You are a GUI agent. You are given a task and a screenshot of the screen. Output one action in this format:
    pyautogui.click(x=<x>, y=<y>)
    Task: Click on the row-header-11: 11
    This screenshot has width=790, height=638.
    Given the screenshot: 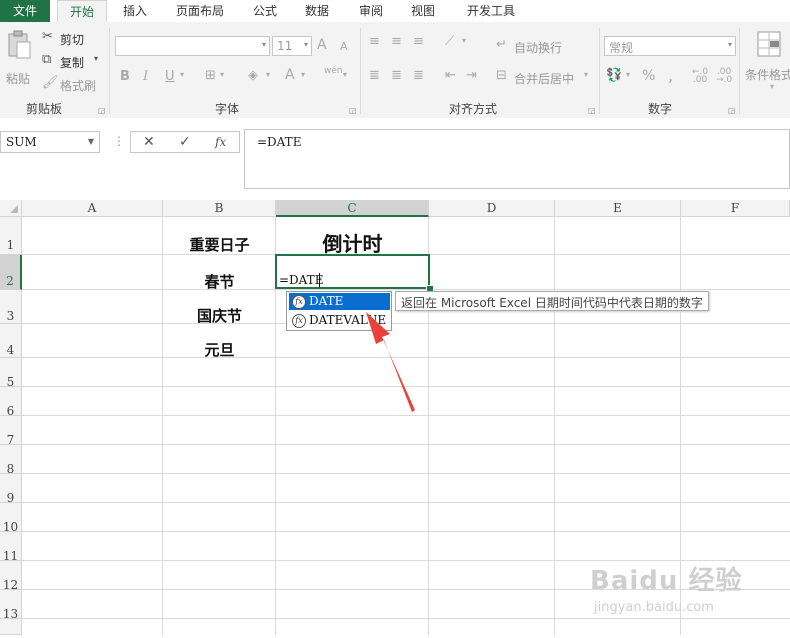 What is the action you would take?
    pyautogui.click(x=11, y=547)
    